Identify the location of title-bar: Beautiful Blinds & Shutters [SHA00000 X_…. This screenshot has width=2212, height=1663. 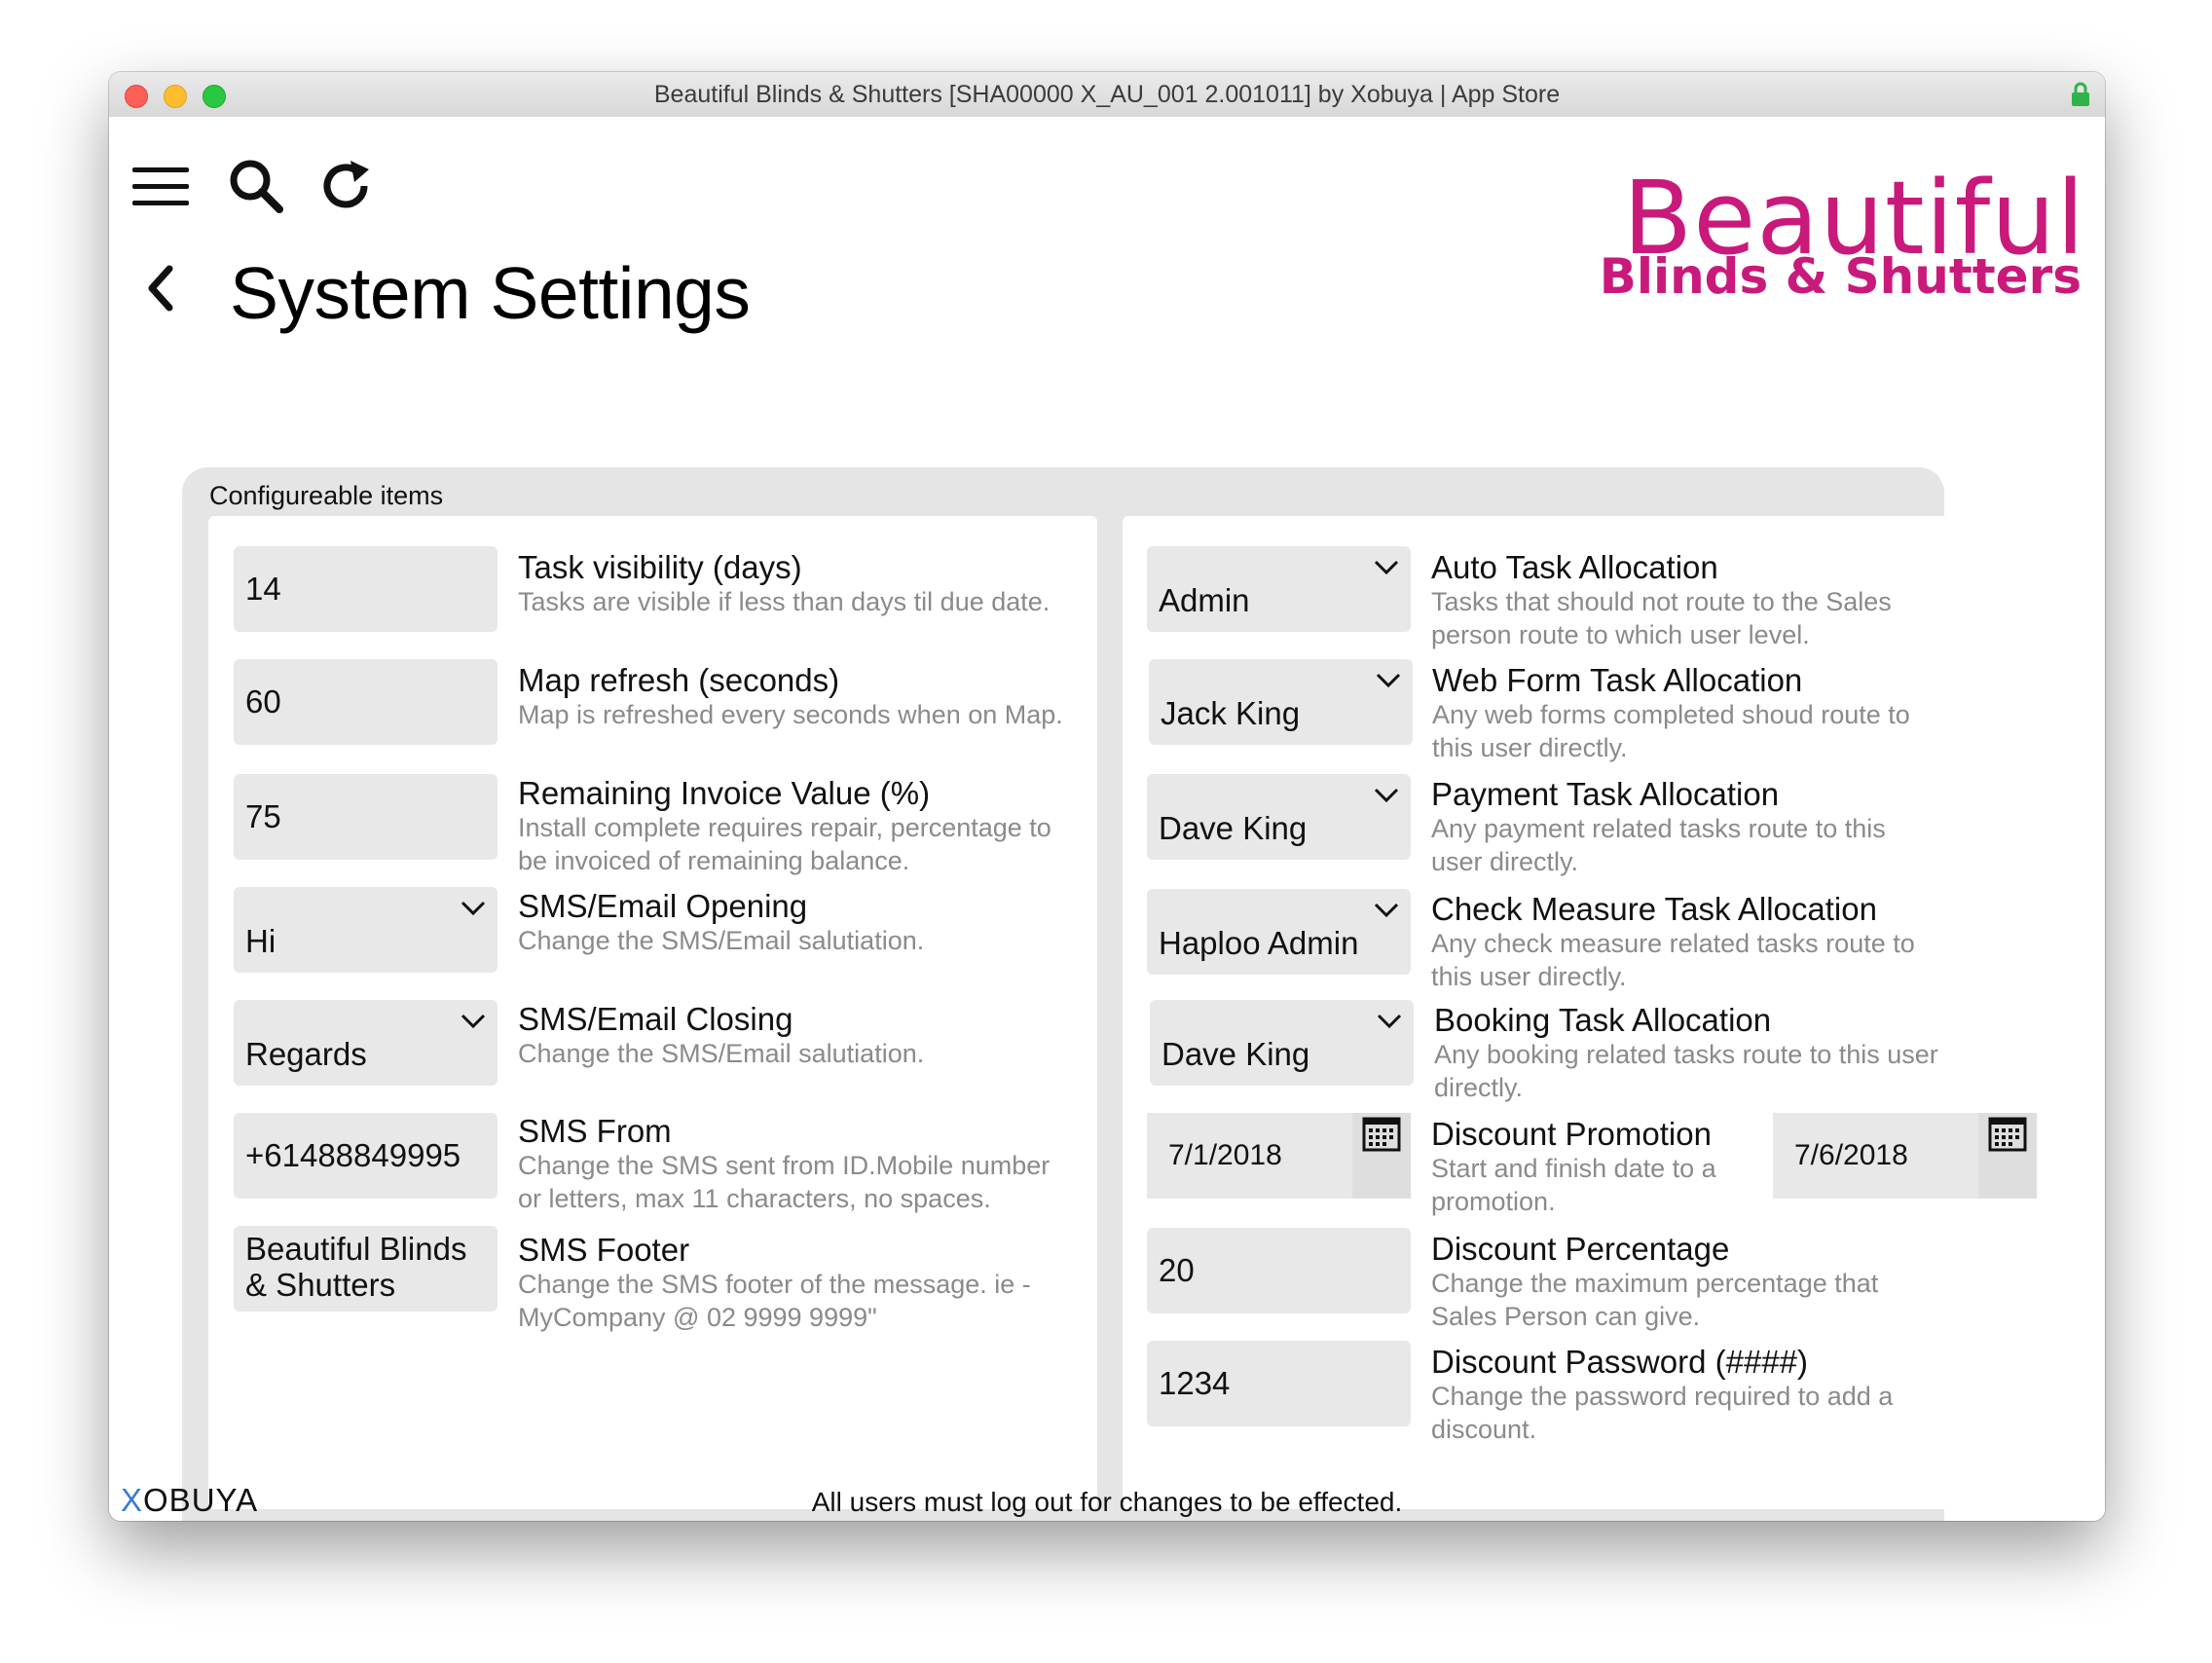
(1107, 95).